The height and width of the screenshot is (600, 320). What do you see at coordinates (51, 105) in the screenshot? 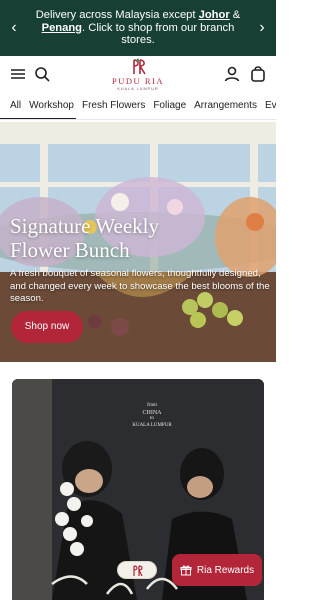
I see `nav-item-workshop: Workshop` at bounding box center [51, 105].